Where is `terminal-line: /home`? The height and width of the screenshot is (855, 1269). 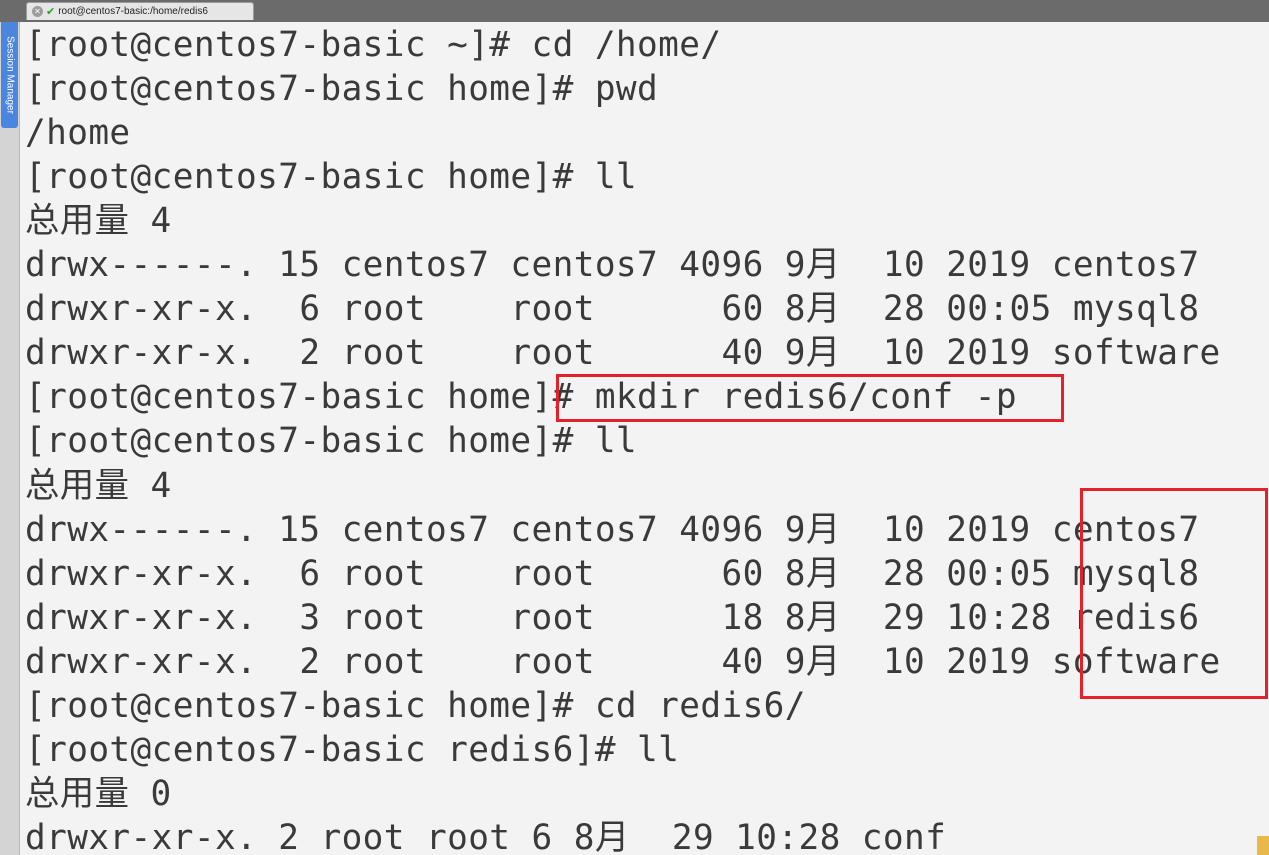
terminal-line: /home is located at coordinates (78, 133).